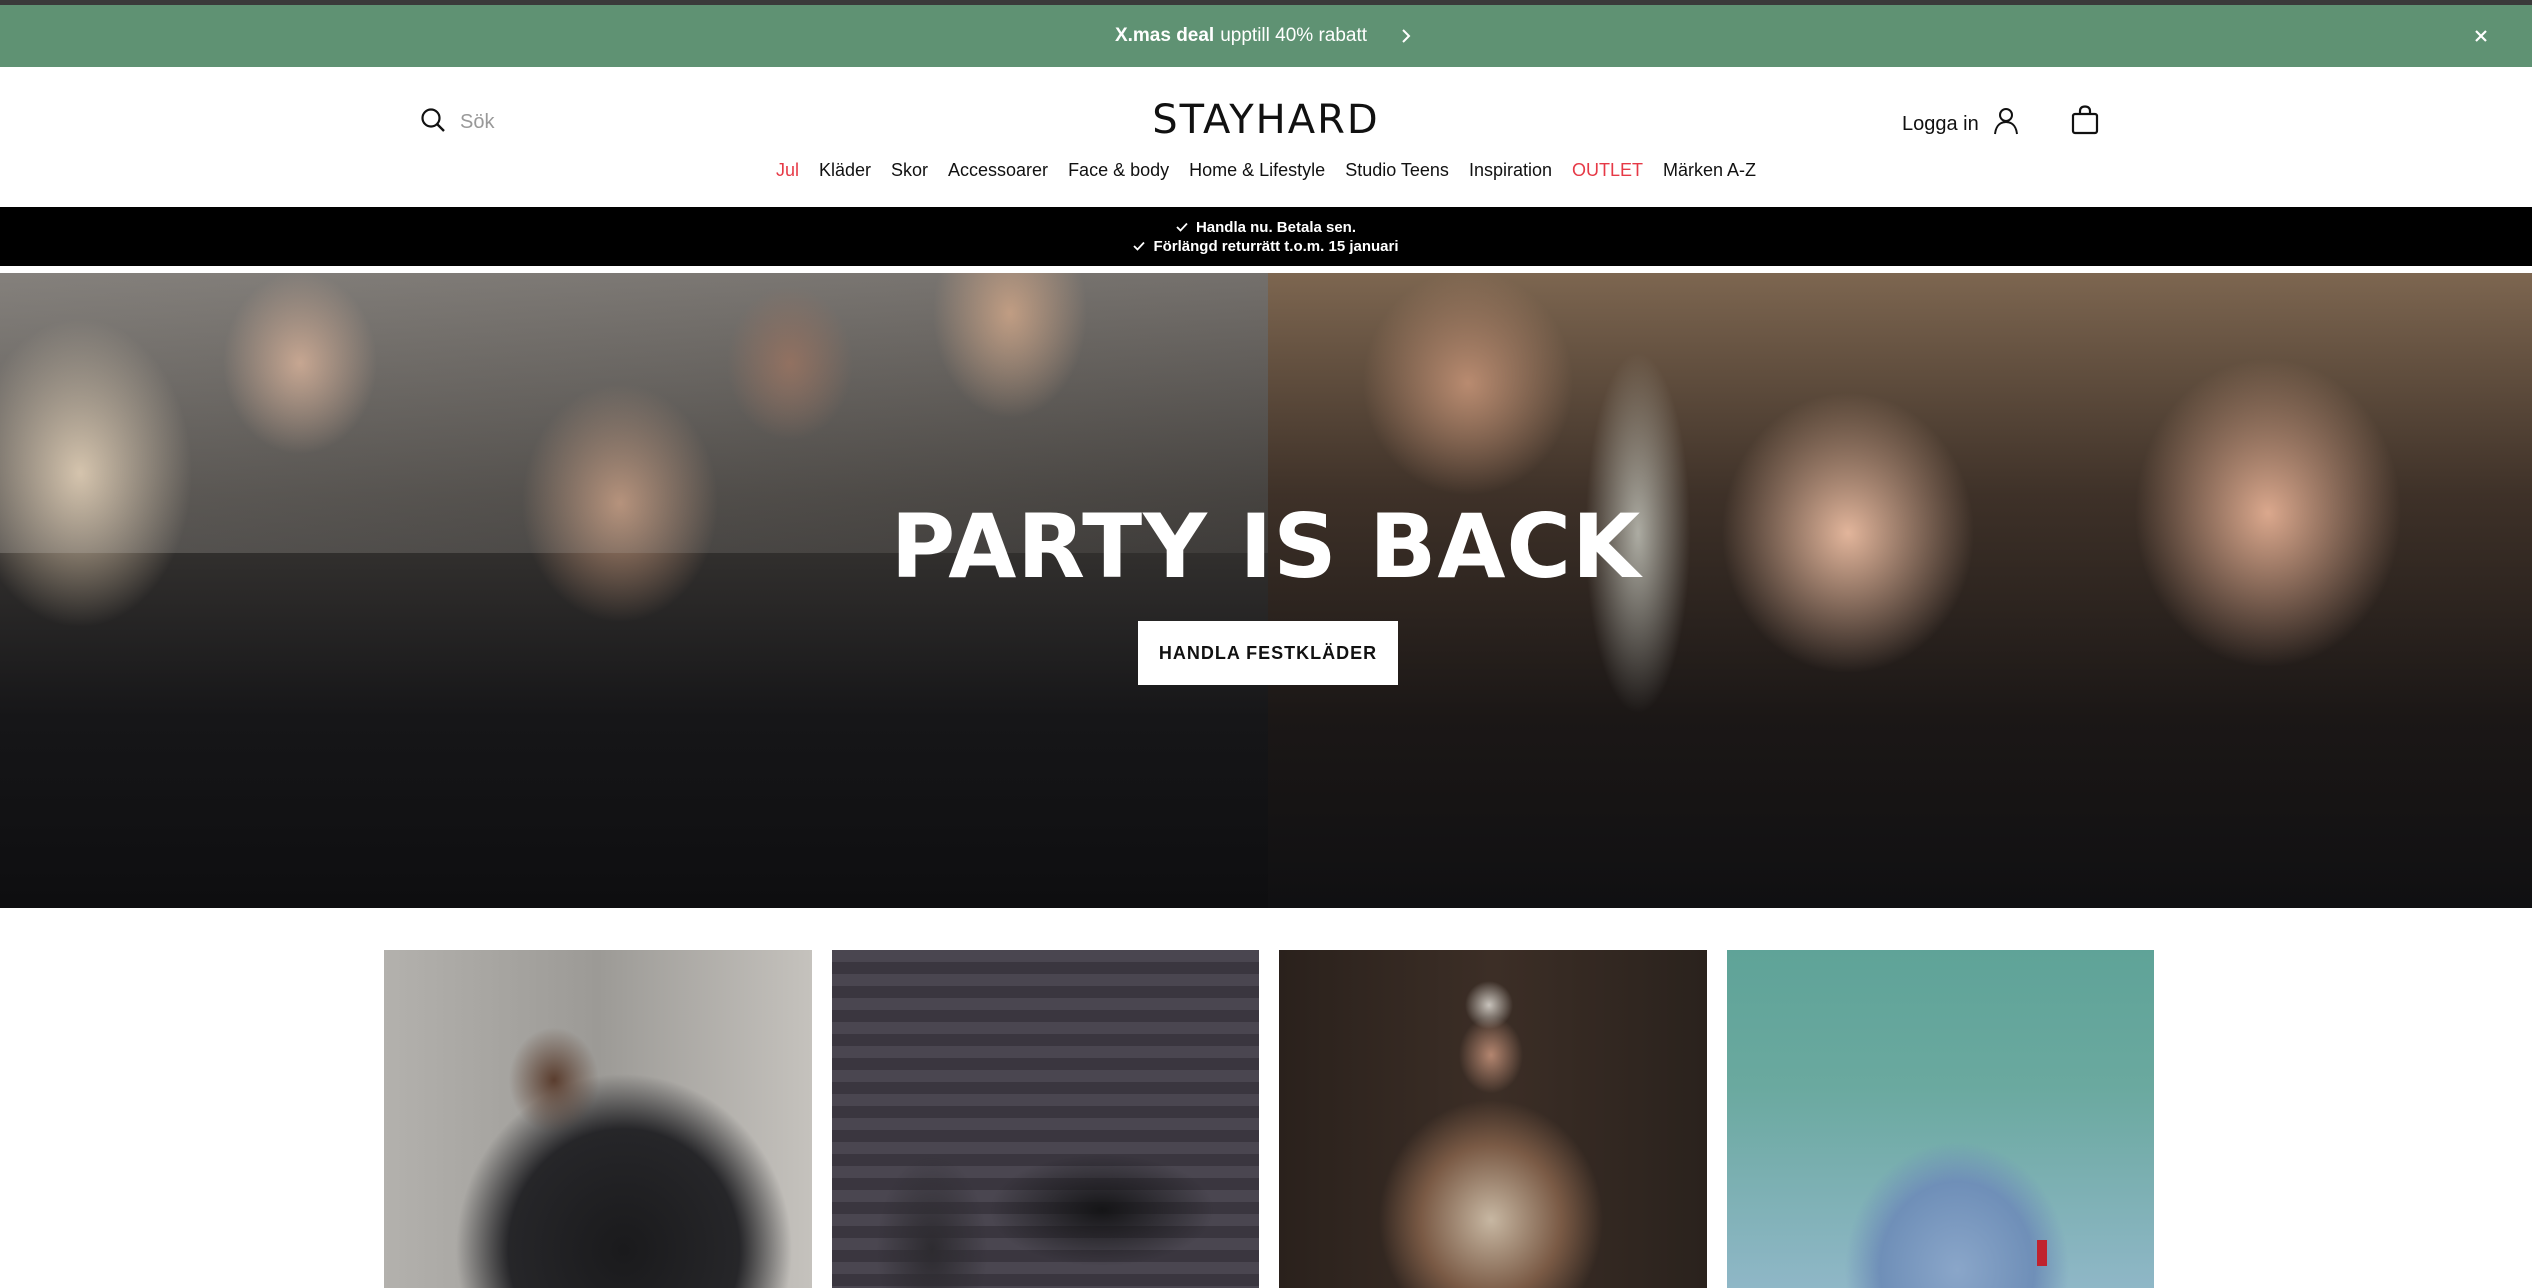 This screenshot has height=1288, width=2532. I want to click on category-tile-shoes, so click(1045, 1119).